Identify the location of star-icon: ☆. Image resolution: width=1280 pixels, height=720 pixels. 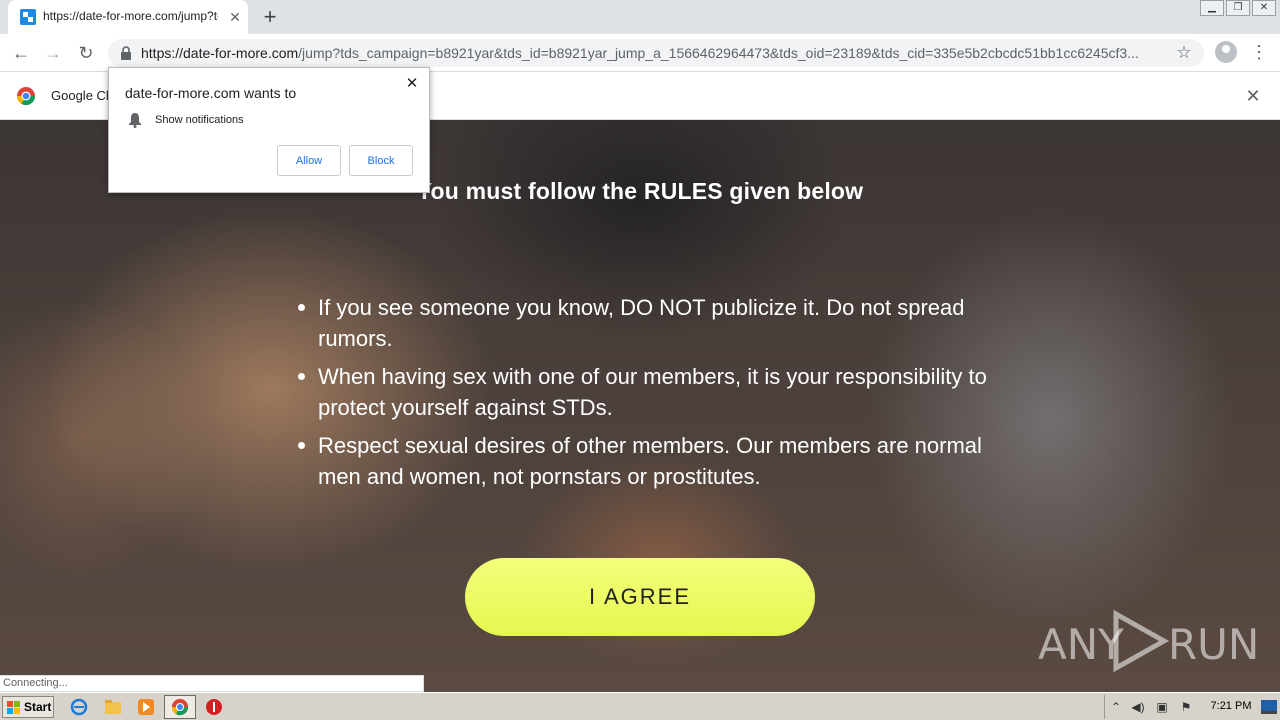
(1184, 53).